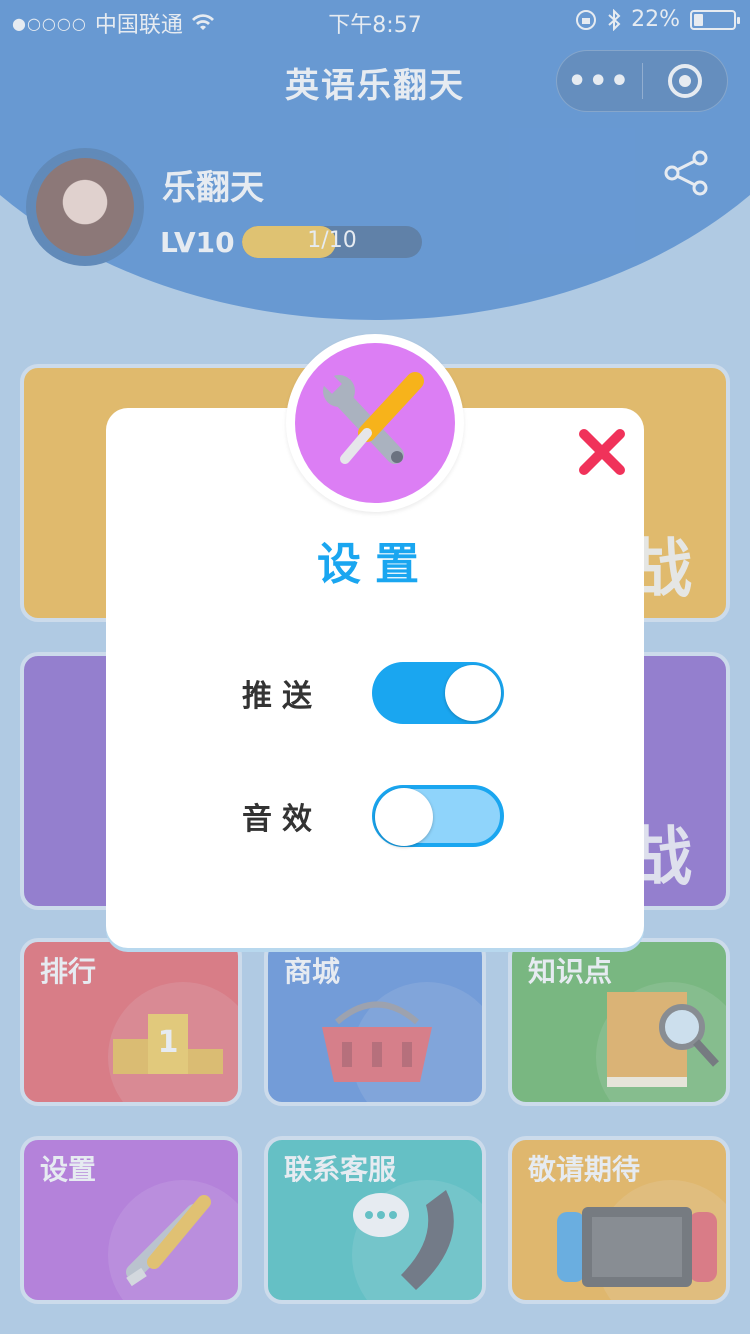  I want to click on wrench-screwdriver-icon, so click(373, 418).